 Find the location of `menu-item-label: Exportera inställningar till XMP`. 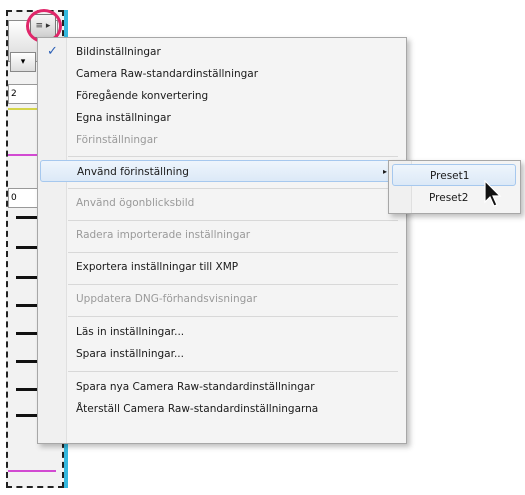

menu-item-label: Exportera inställningar till XMP is located at coordinates (157, 267).